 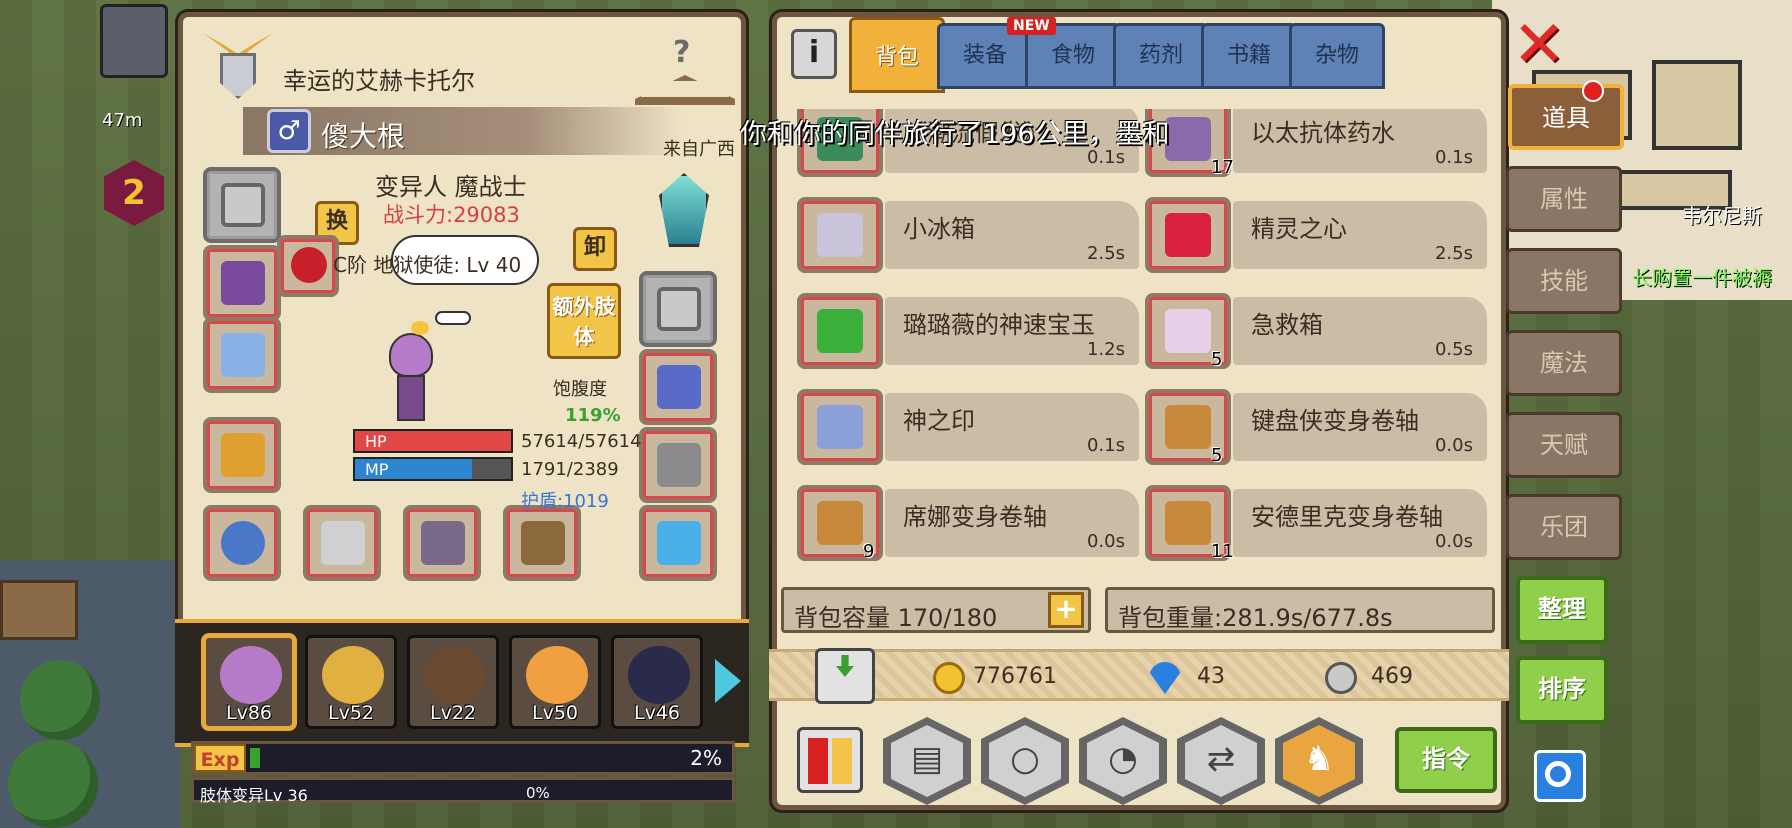 What do you see at coordinates (581, 441) in the screenshot?
I see `hp-value: 57614/57614` at bounding box center [581, 441].